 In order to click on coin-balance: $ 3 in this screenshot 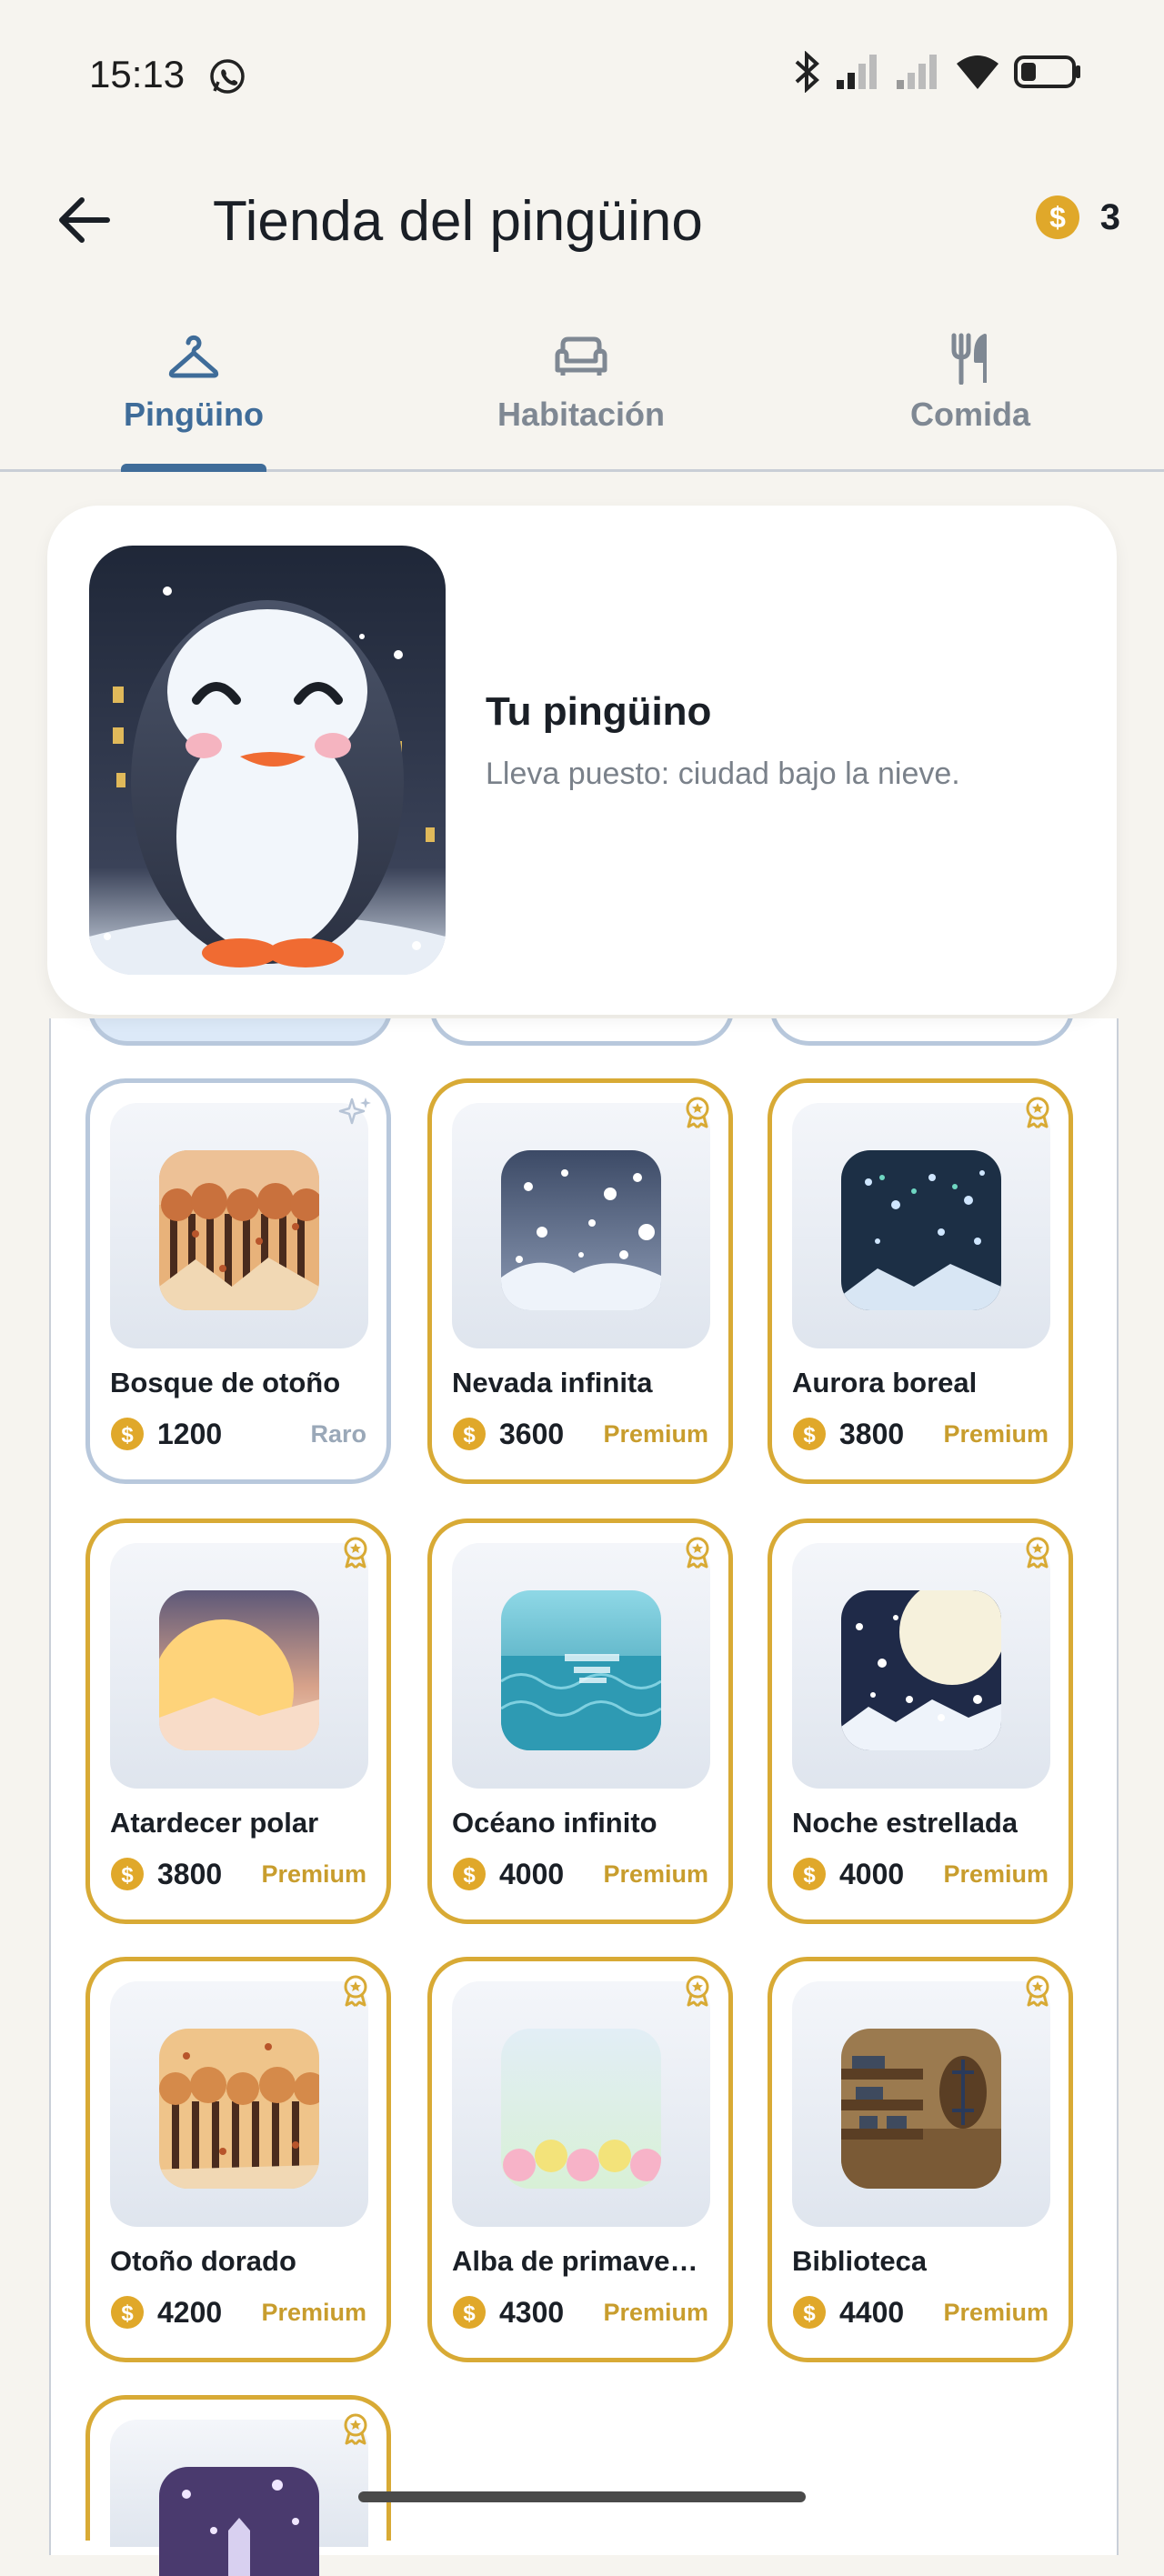, I will do `click(1077, 217)`.